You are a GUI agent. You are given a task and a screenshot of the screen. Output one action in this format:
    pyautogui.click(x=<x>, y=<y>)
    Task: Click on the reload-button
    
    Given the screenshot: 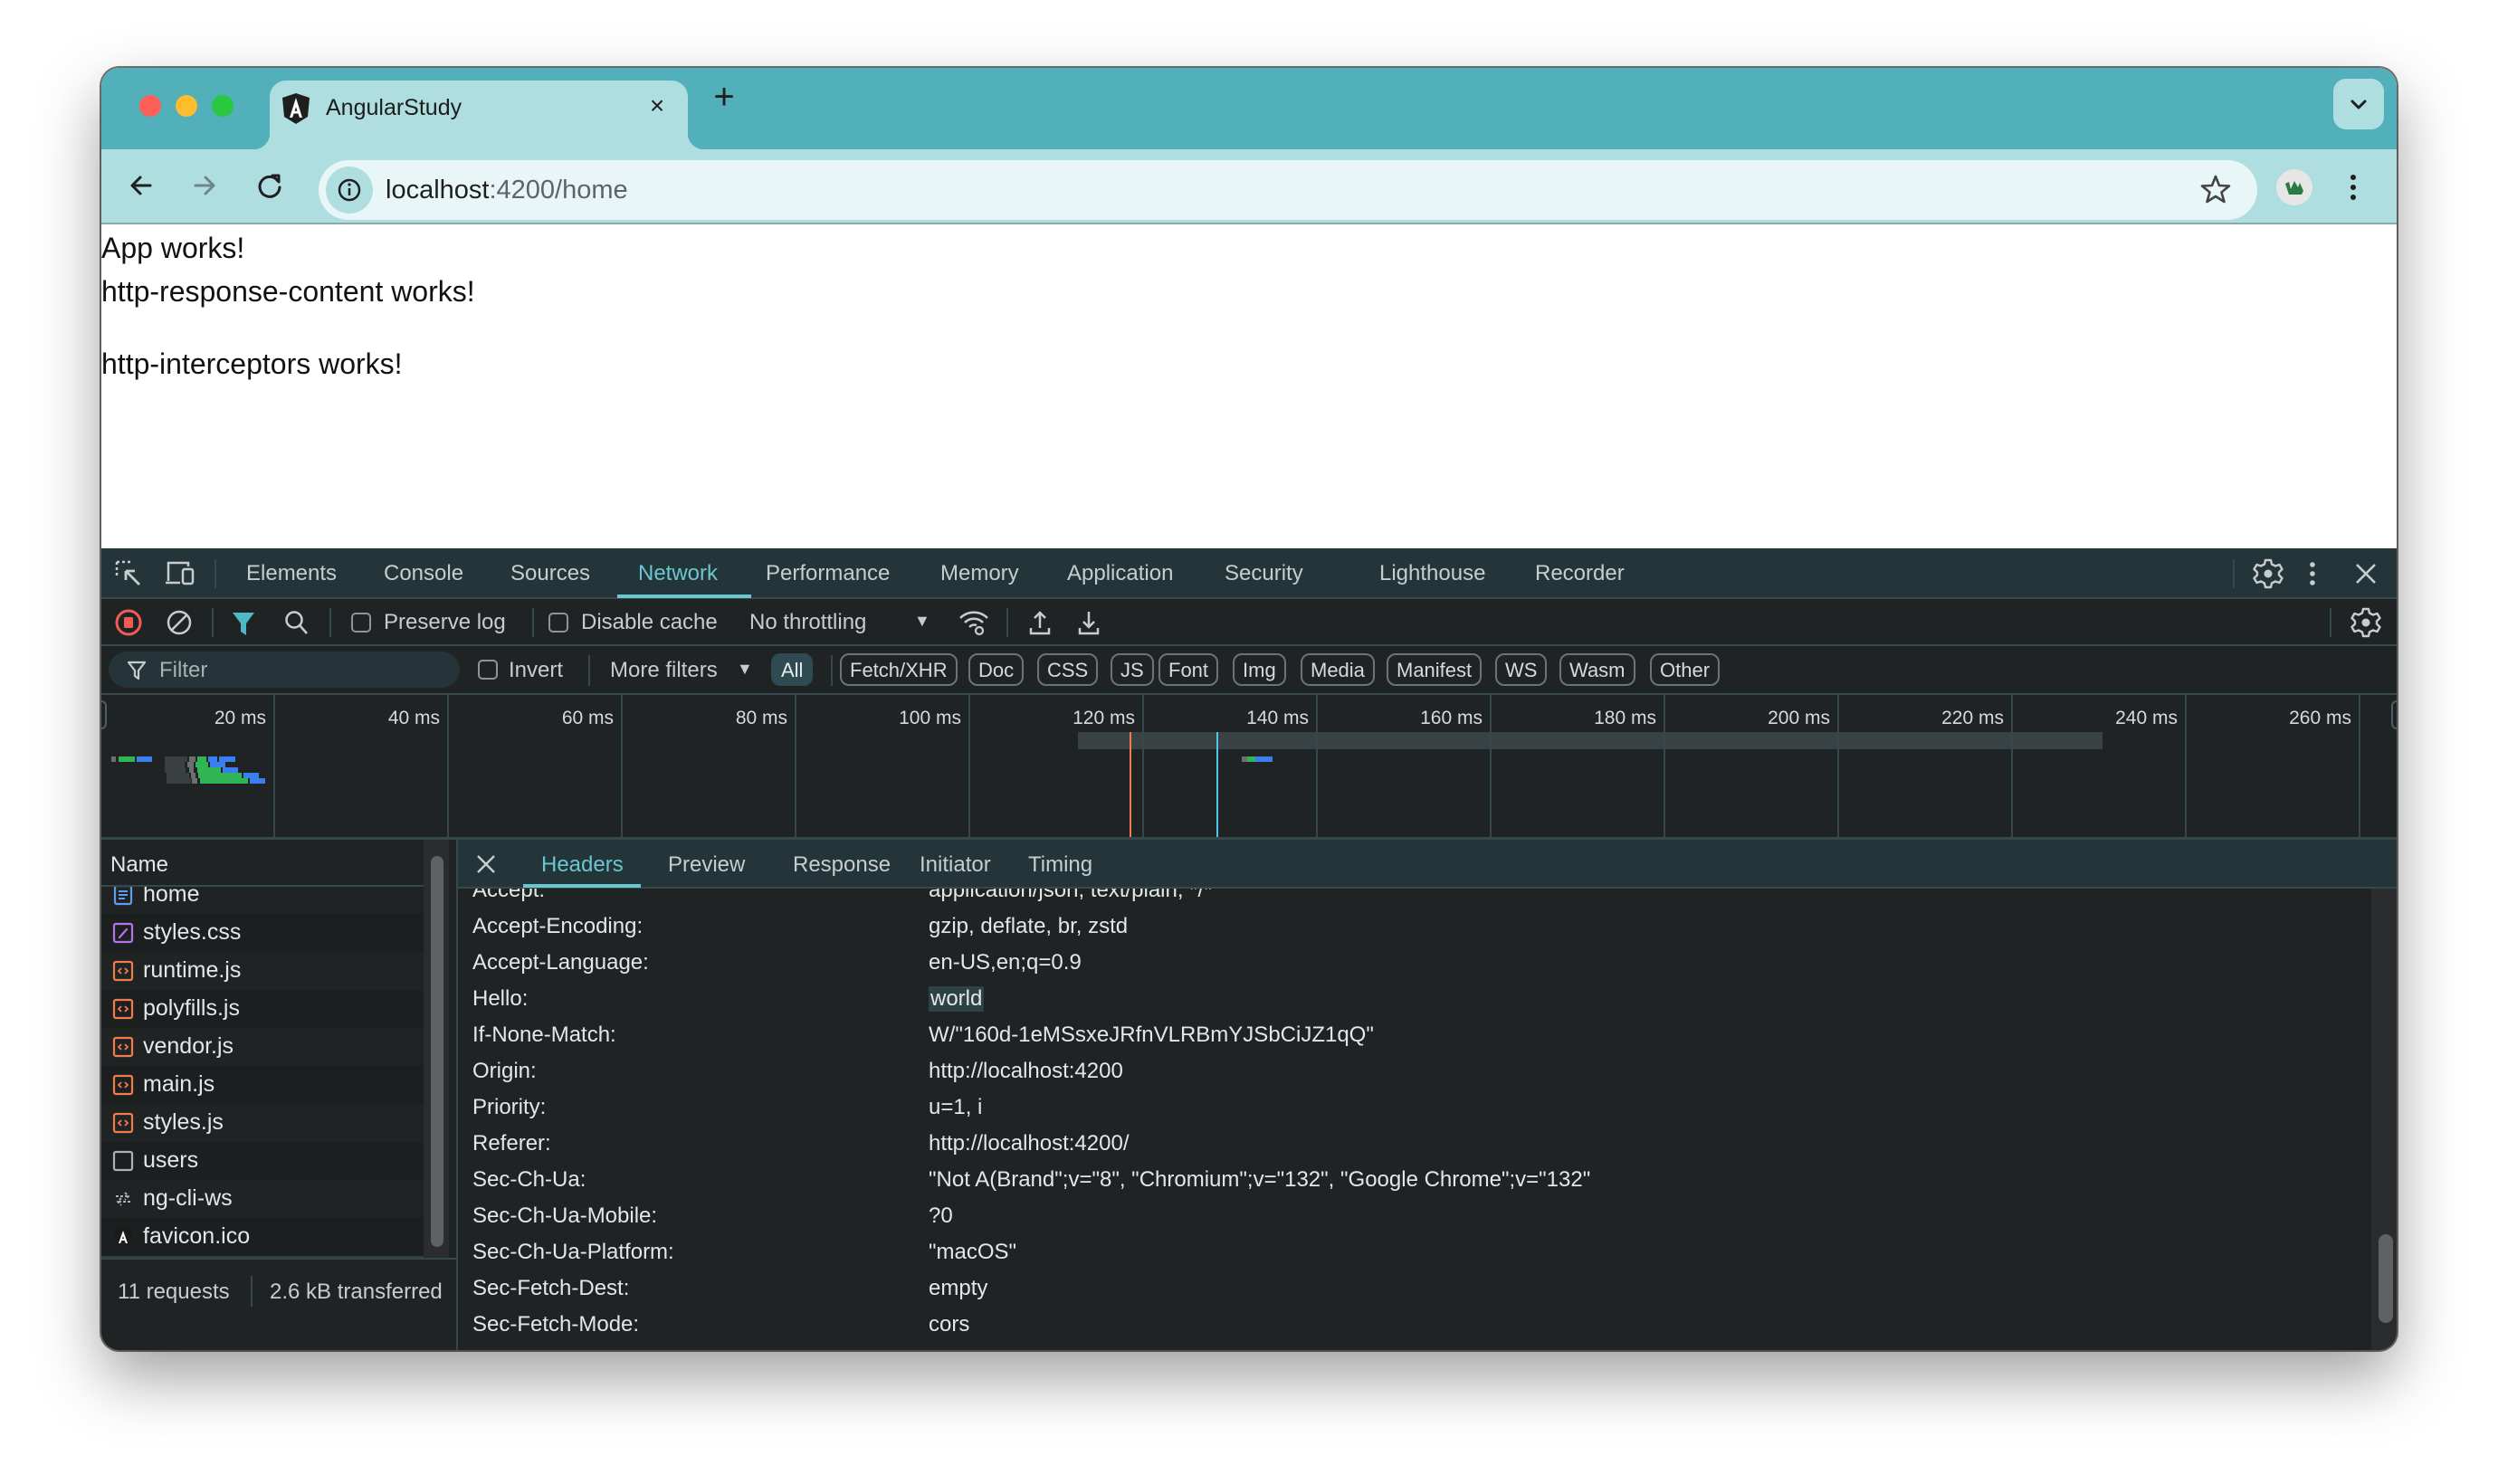 What is the action you would take?
    pyautogui.click(x=270, y=185)
    